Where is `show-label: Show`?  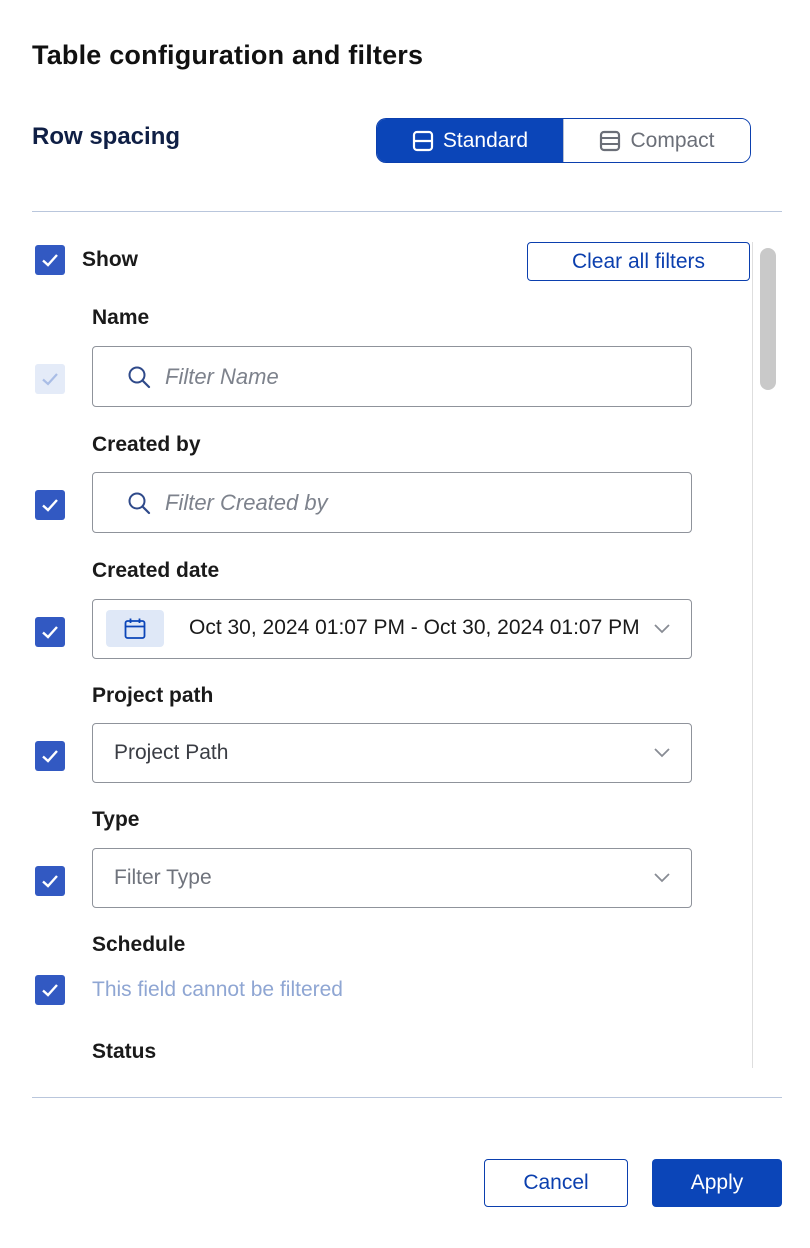
show-label: Show is located at coordinates (110, 259).